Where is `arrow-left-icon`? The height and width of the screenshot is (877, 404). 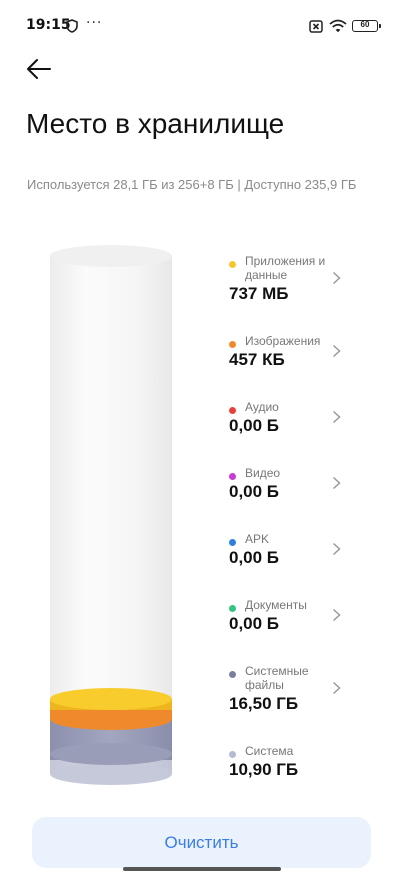 arrow-left-icon is located at coordinates (39, 69).